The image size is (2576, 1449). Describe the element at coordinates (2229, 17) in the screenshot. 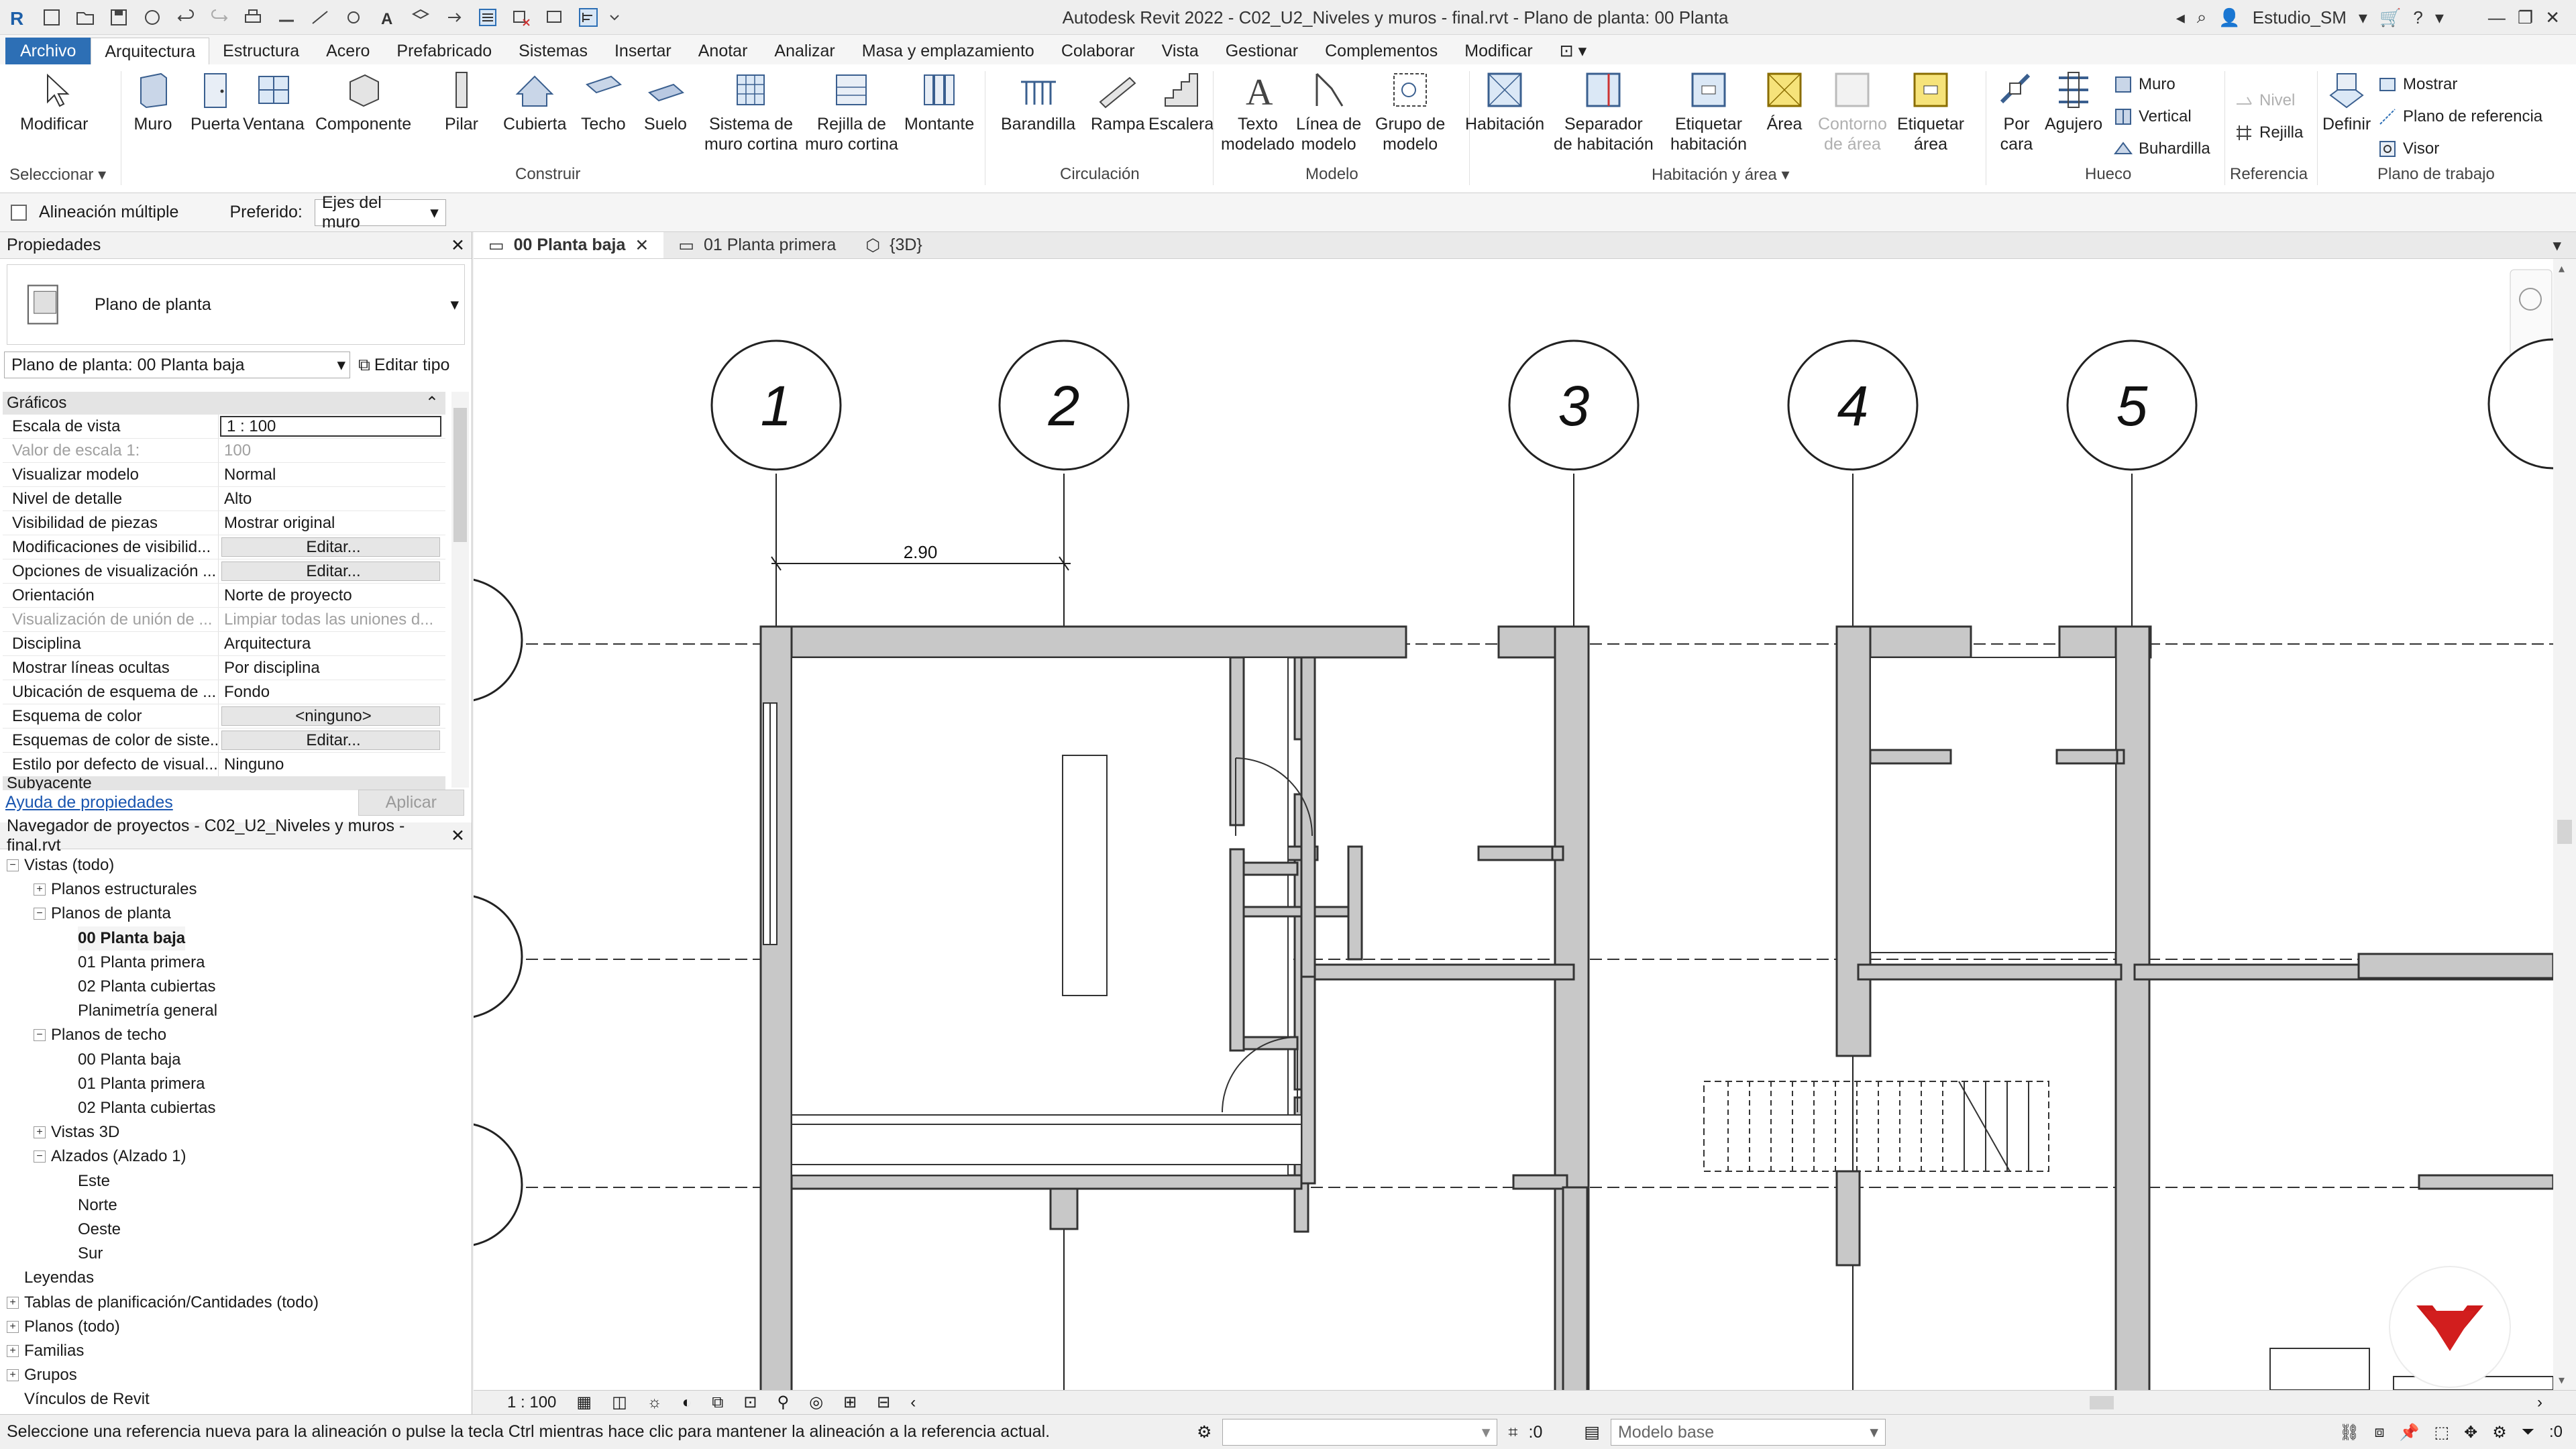

I see `user-icon: 👤` at that location.